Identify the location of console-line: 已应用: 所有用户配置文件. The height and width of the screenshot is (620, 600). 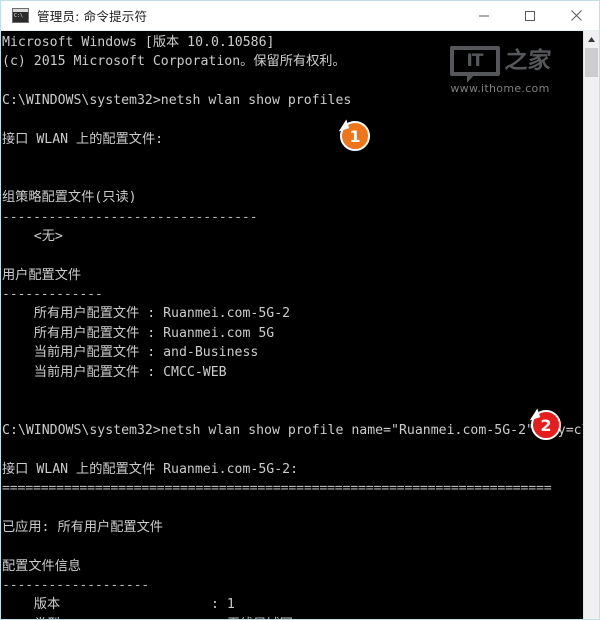
(82, 527).